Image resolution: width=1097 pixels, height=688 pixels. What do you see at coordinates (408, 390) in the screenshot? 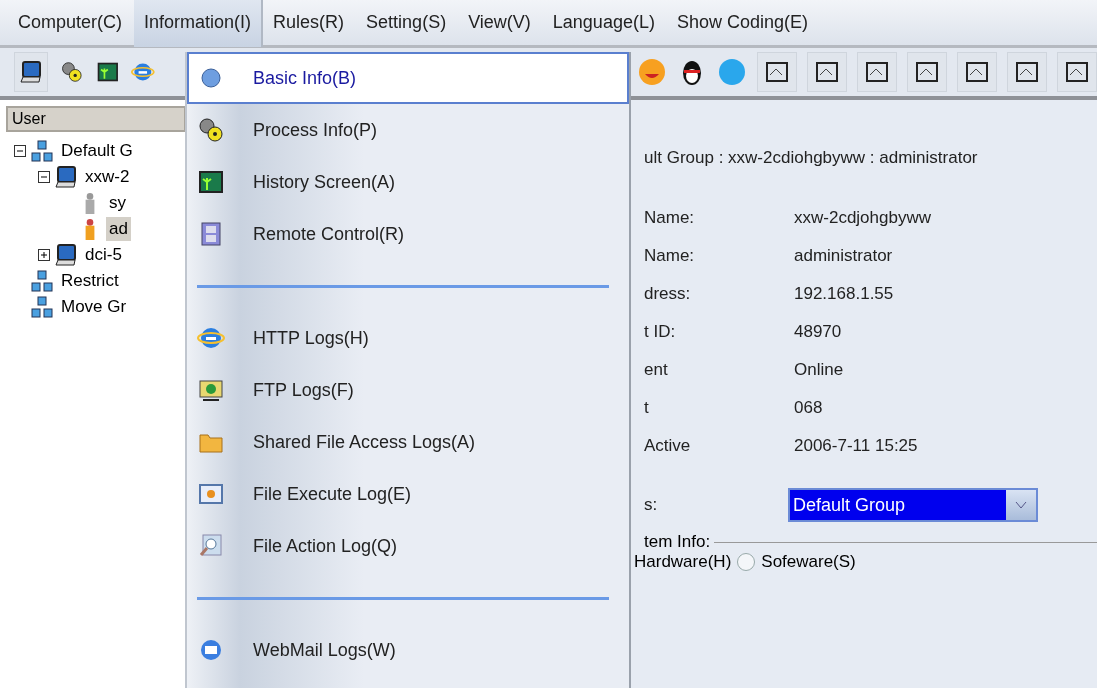
I see `menu-item: FTP Logs(F)` at bounding box center [408, 390].